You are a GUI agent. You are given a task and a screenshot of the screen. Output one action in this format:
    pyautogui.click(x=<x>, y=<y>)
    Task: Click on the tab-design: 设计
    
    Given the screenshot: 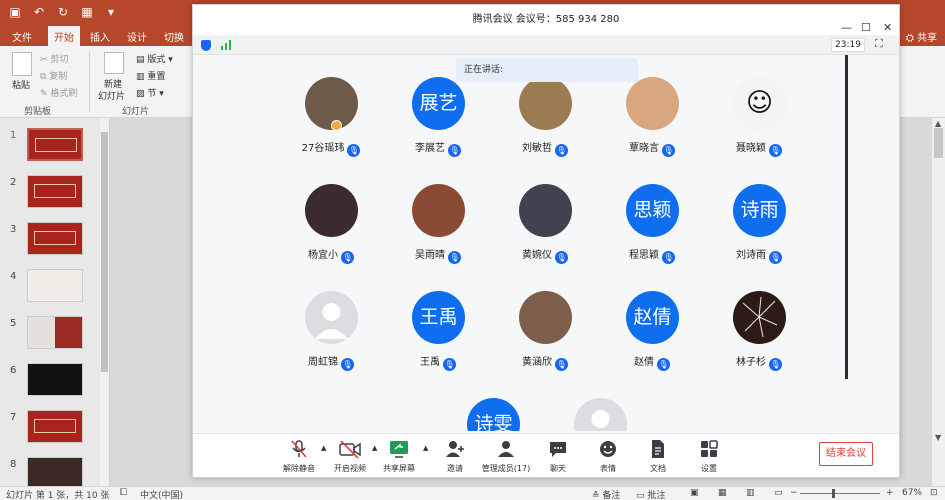 What is the action you would take?
    pyautogui.click(x=137, y=36)
    